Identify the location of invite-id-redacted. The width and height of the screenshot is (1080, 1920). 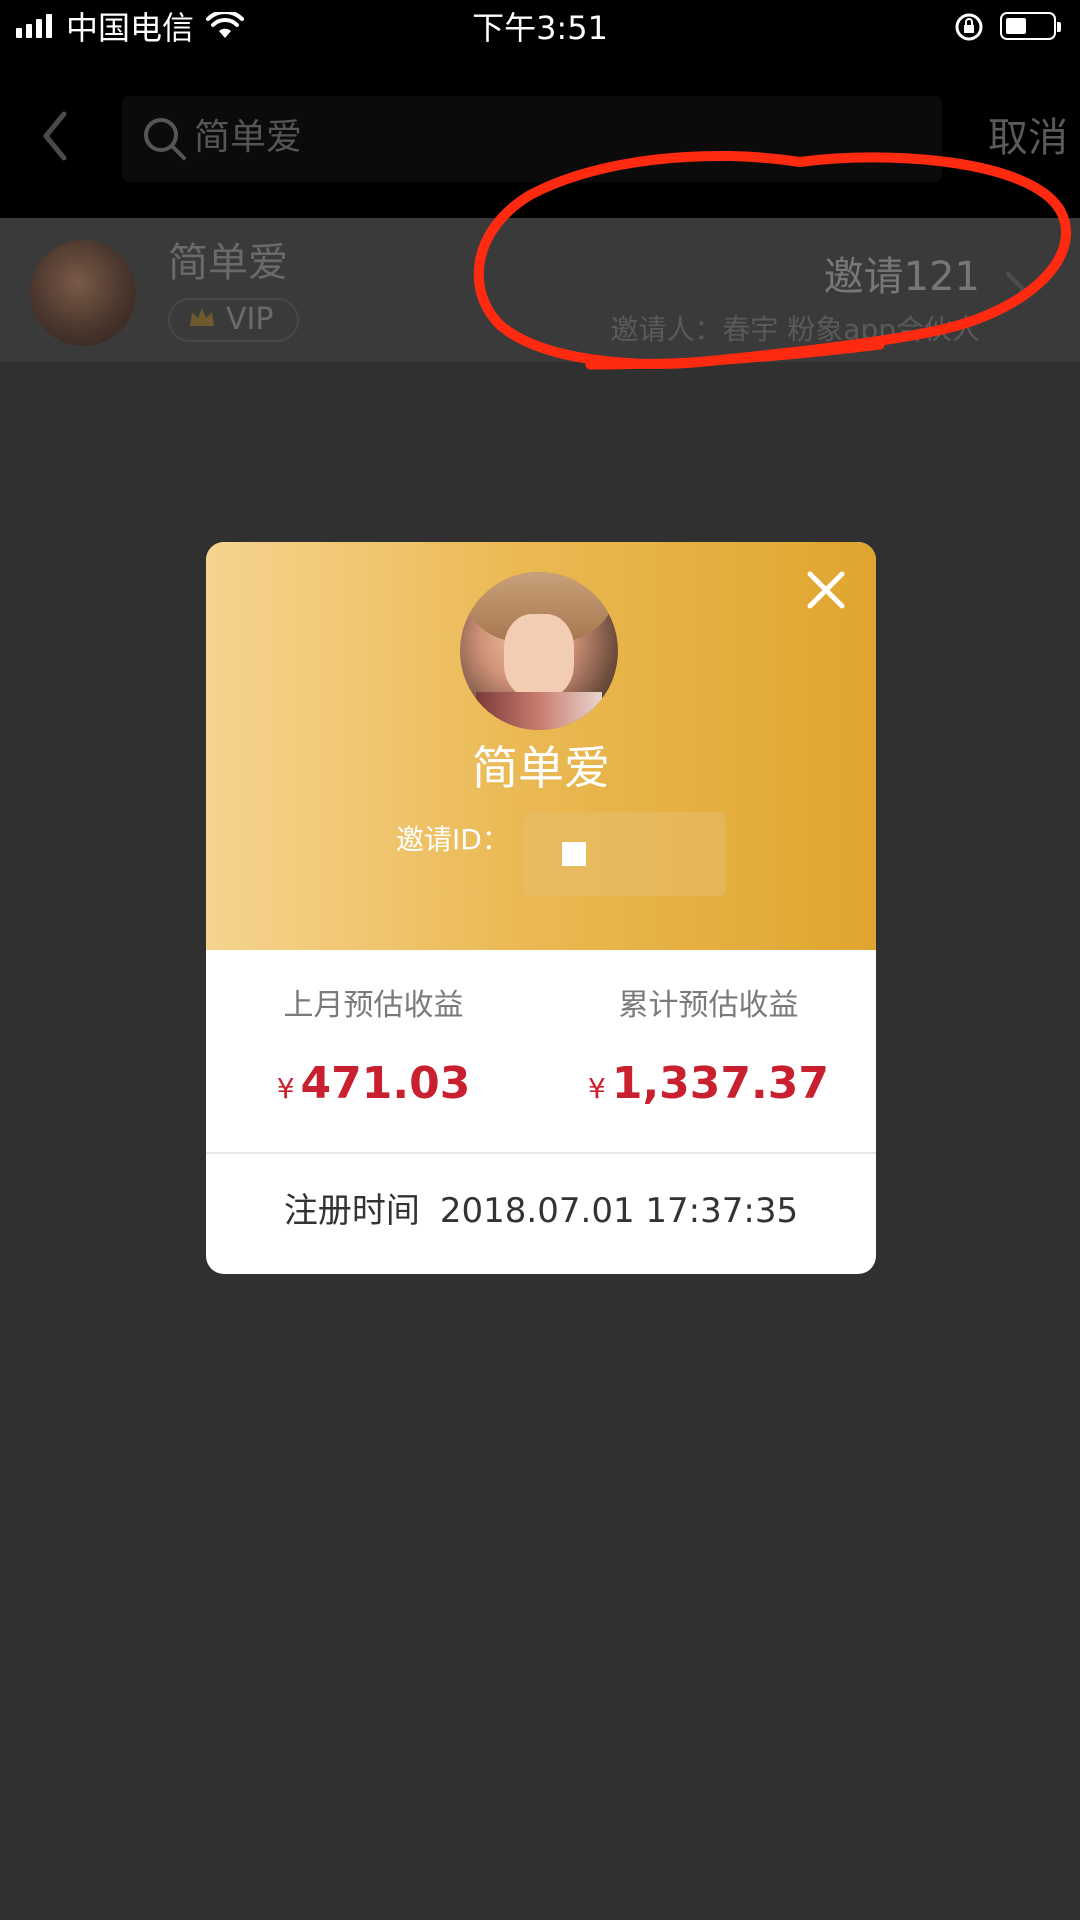
(625, 854).